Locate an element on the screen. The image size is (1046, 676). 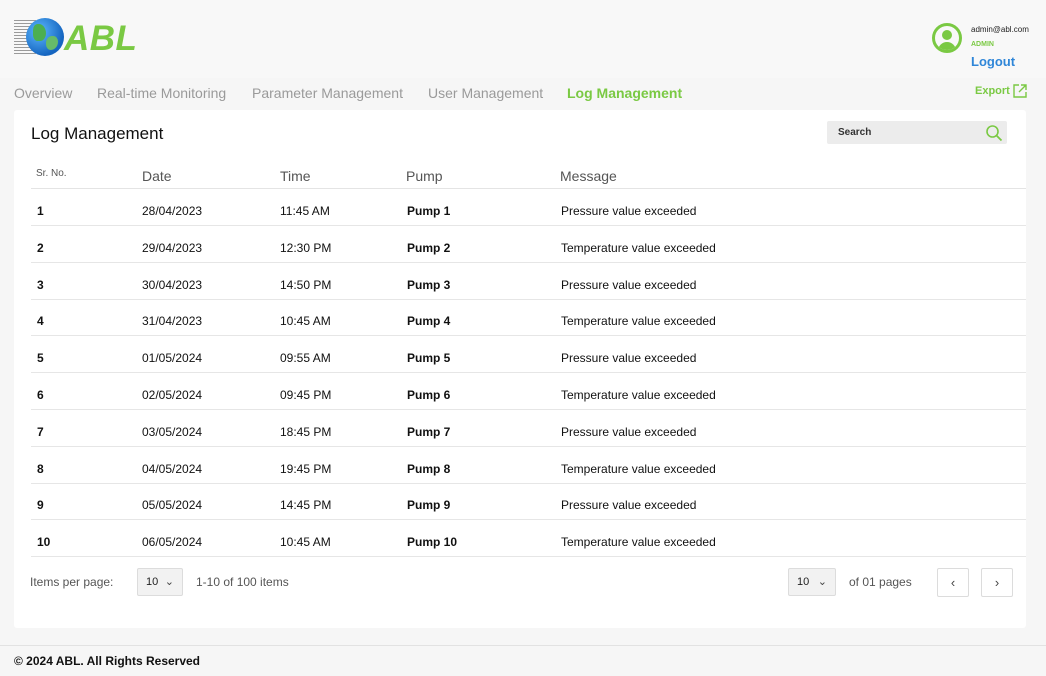
cell-date: 29/04/2023 is located at coordinates (172, 247).